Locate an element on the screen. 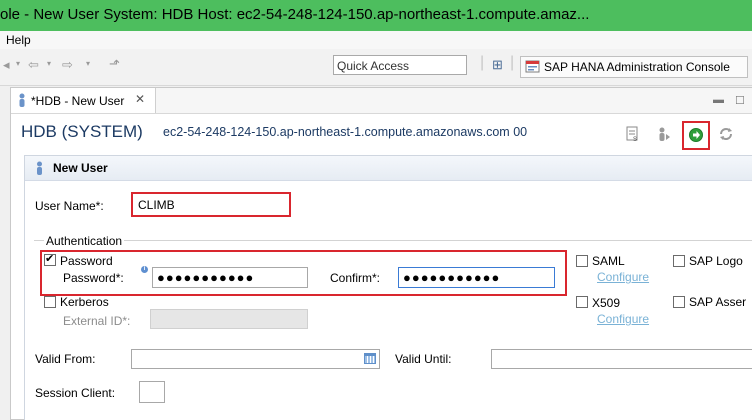  sap-logon-checkbox is located at coordinates (679, 261).